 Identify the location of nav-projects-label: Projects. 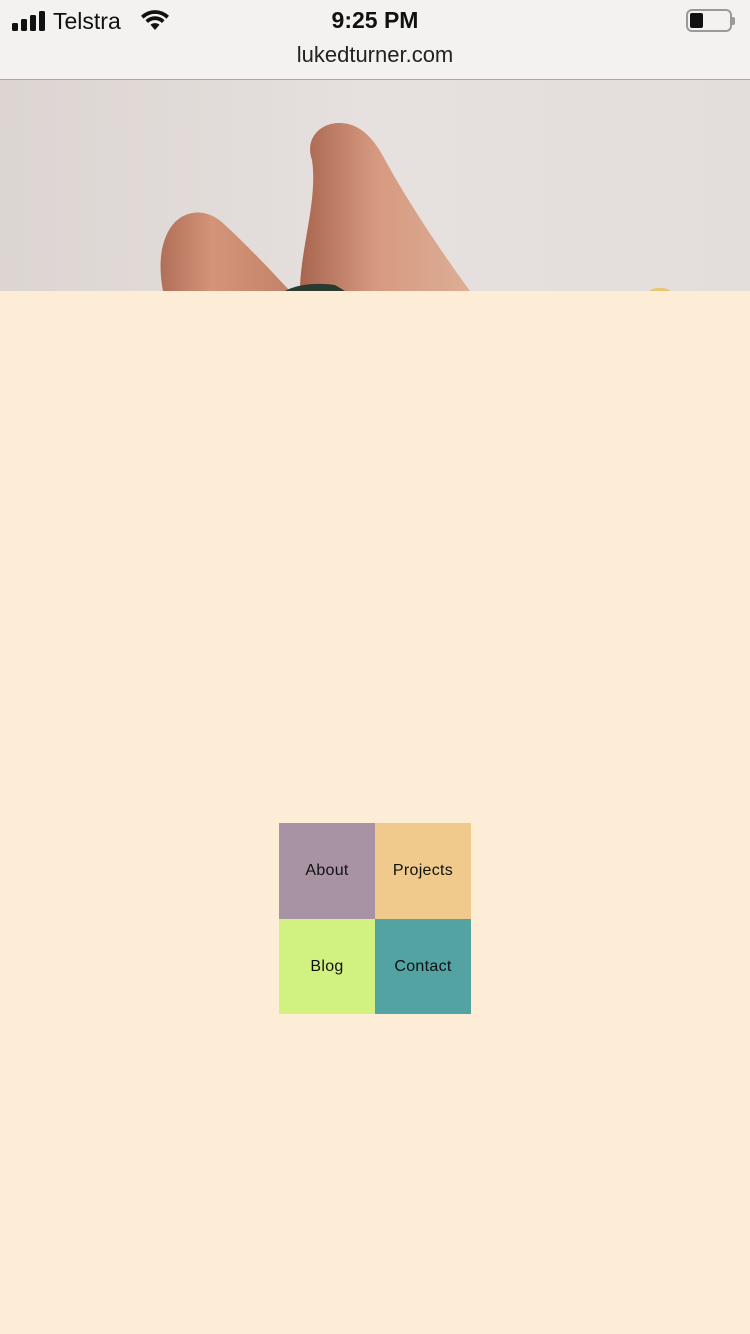
(423, 870).